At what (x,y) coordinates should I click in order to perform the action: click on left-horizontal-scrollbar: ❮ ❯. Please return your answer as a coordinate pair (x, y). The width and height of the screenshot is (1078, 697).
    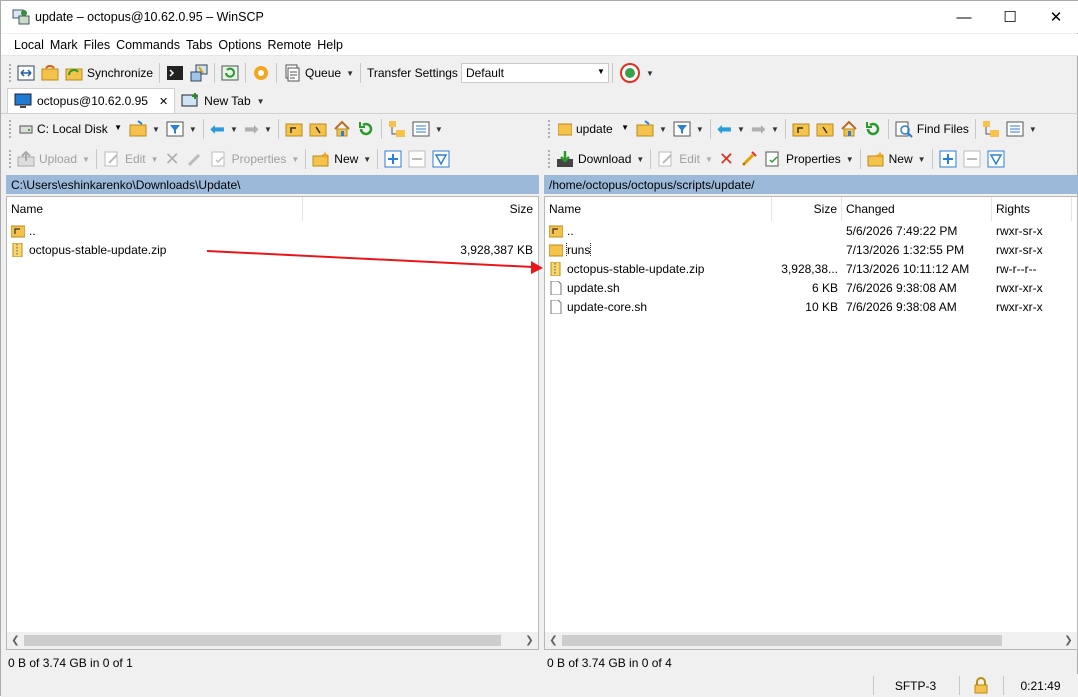
    Looking at the image, I should click on (272, 640).